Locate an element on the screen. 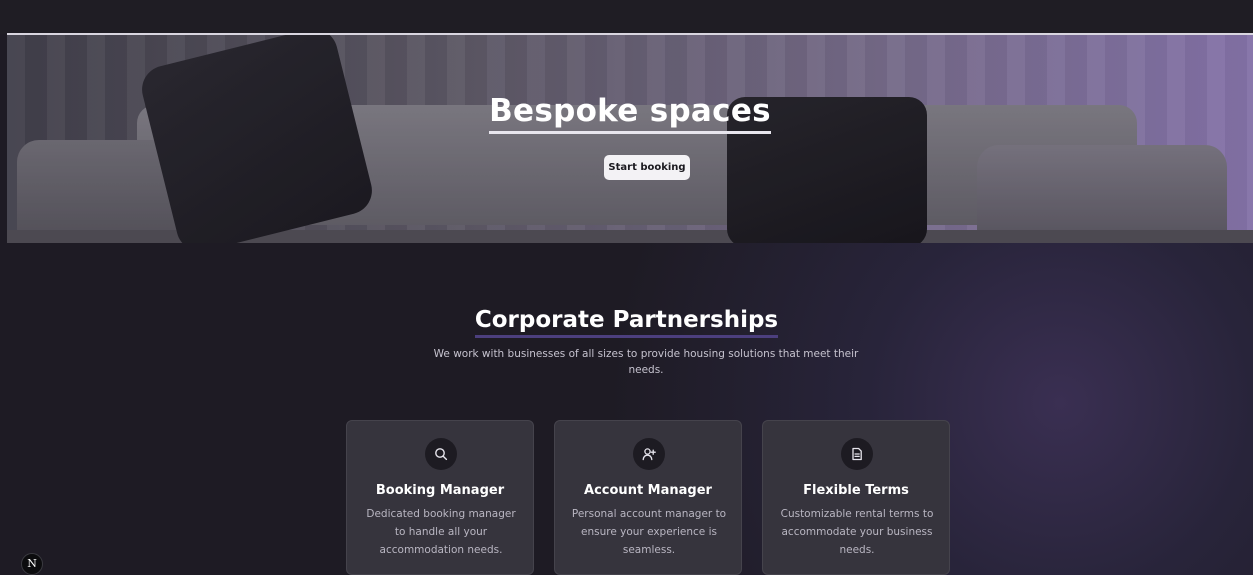 This screenshot has width=1253, height=575. card-title: Booking Manager is located at coordinates (440, 490).